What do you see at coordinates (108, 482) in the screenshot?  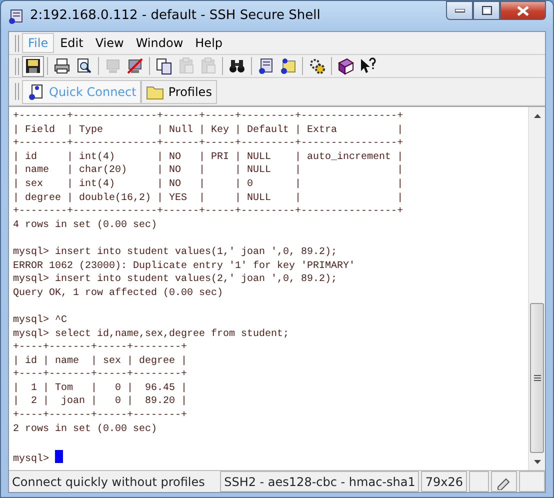 I see `status-message: Connect quickly without profiles` at bounding box center [108, 482].